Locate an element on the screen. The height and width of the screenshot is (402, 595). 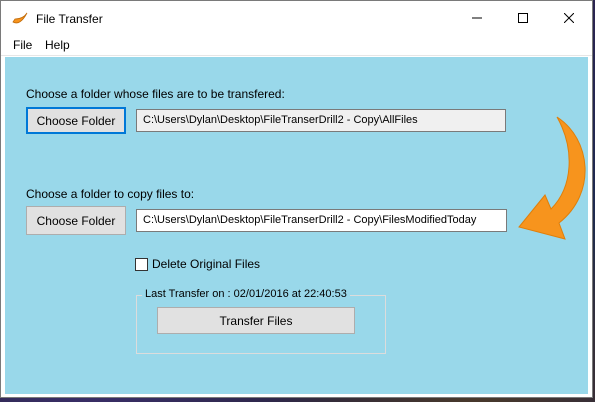
boomerang-icon is located at coordinates (20, 18).